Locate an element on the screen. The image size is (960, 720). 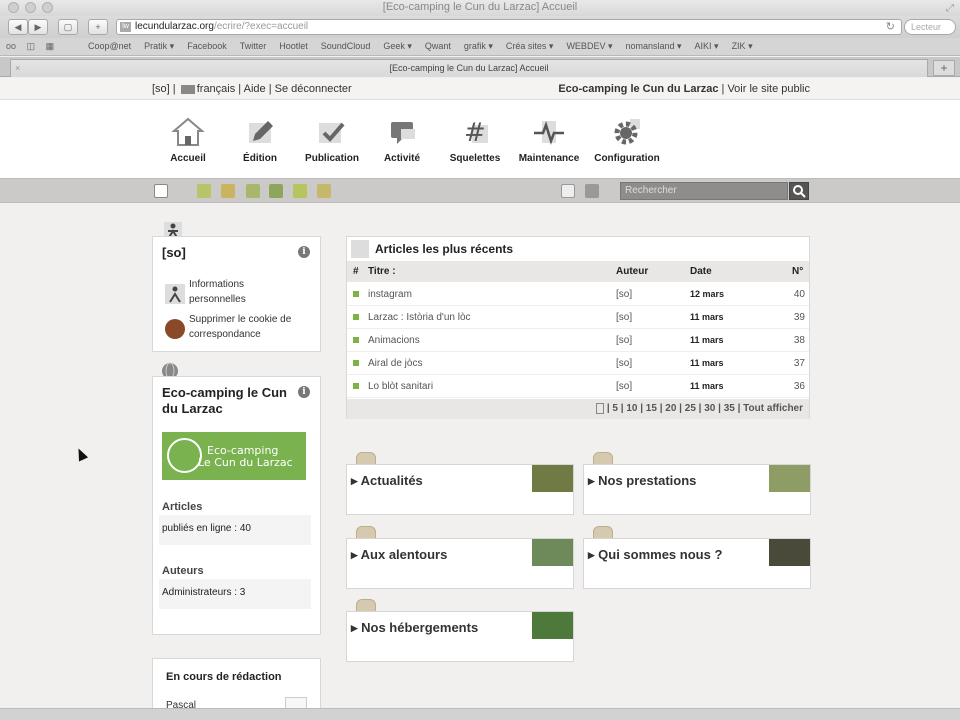
site-logo: Eco-camping Le Cun du Larzac is located at coordinates (234, 456).